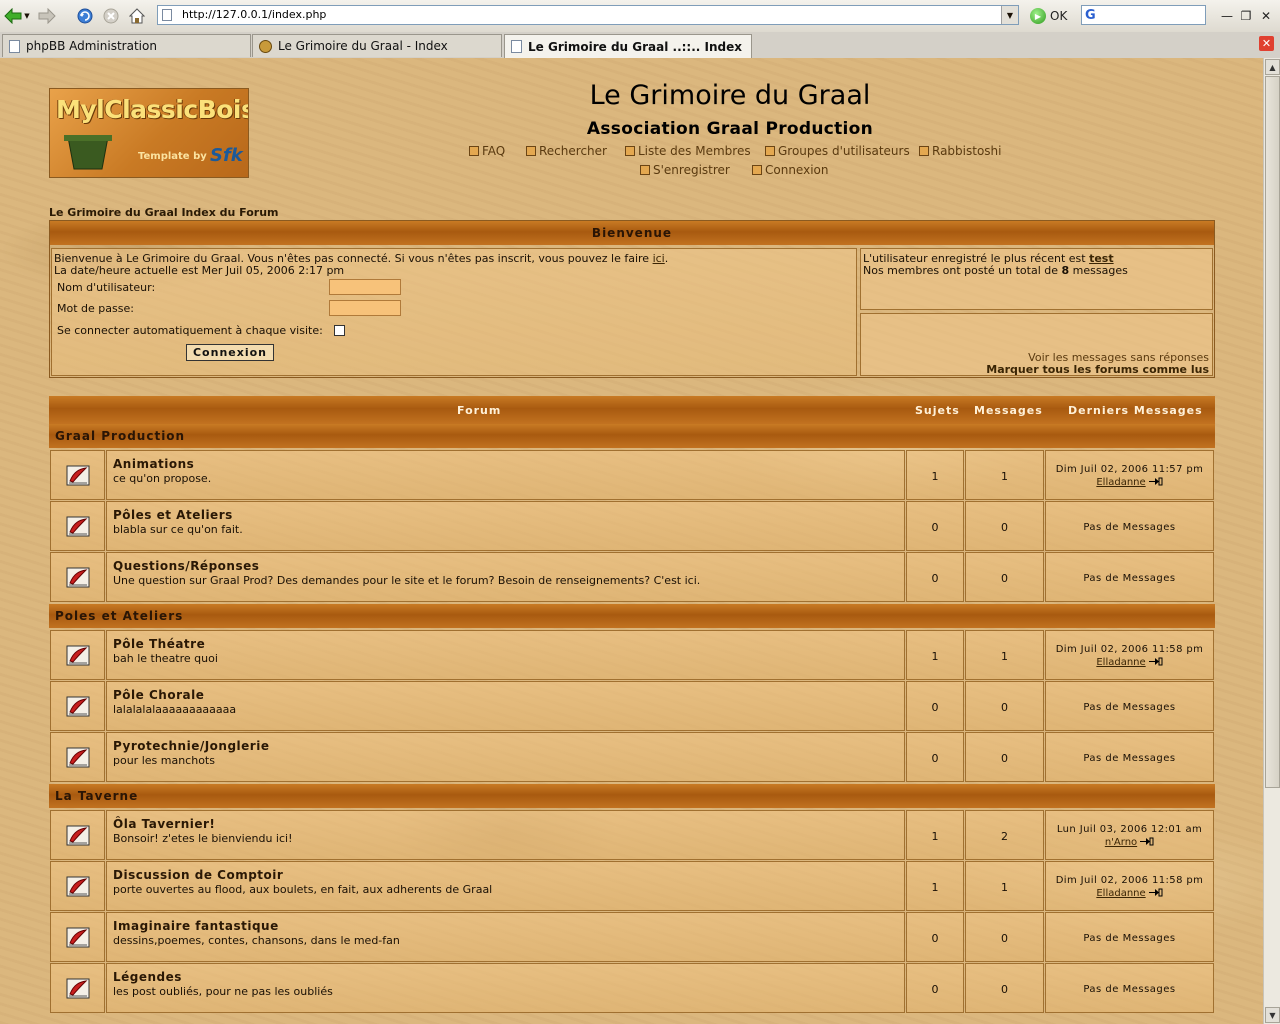  Describe the element at coordinates (191, 746) in the screenshot. I see `forum-link: Pyrotechnie/Jonglerie` at that location.